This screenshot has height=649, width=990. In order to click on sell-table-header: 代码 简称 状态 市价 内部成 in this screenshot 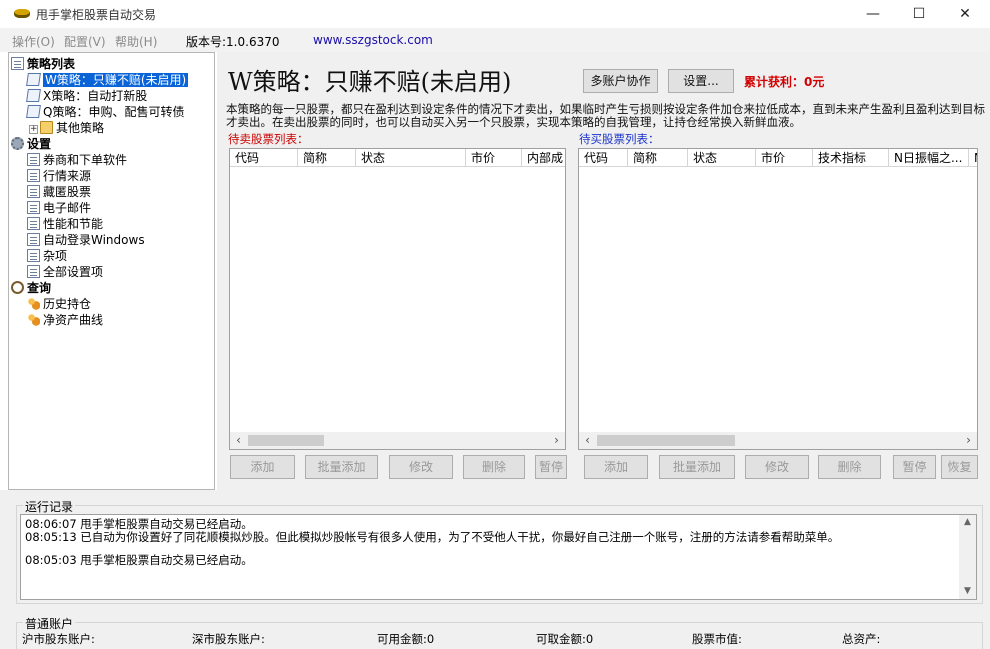, I will do `click(397, 158)`.